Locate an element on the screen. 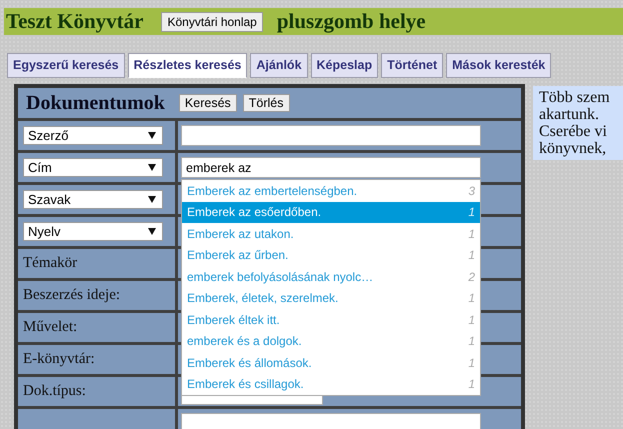  suggestion-text: Emberek és csillagok. is located at coordinates (245, 384).